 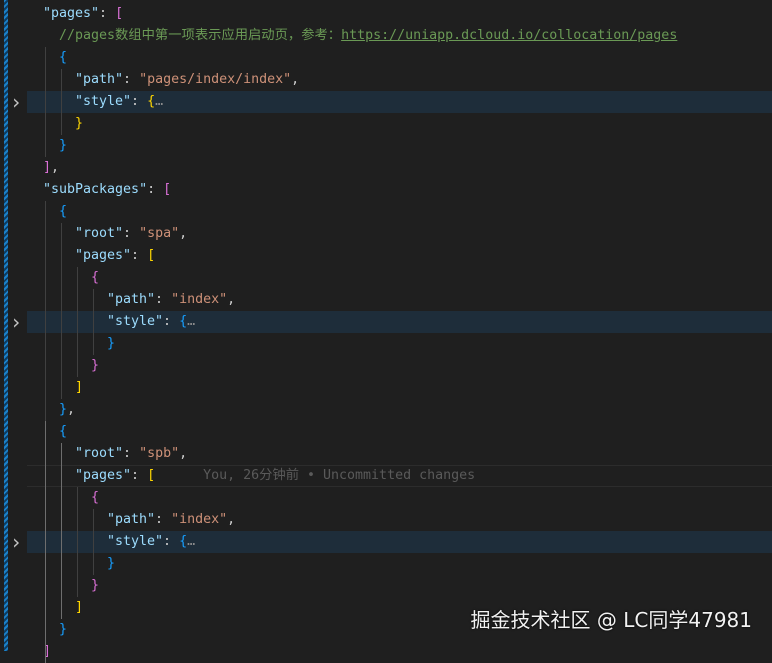 What do you see at coordinates (399, 410) in the screenshot?
I see `code-line: },` at bounding box center [399, 410].